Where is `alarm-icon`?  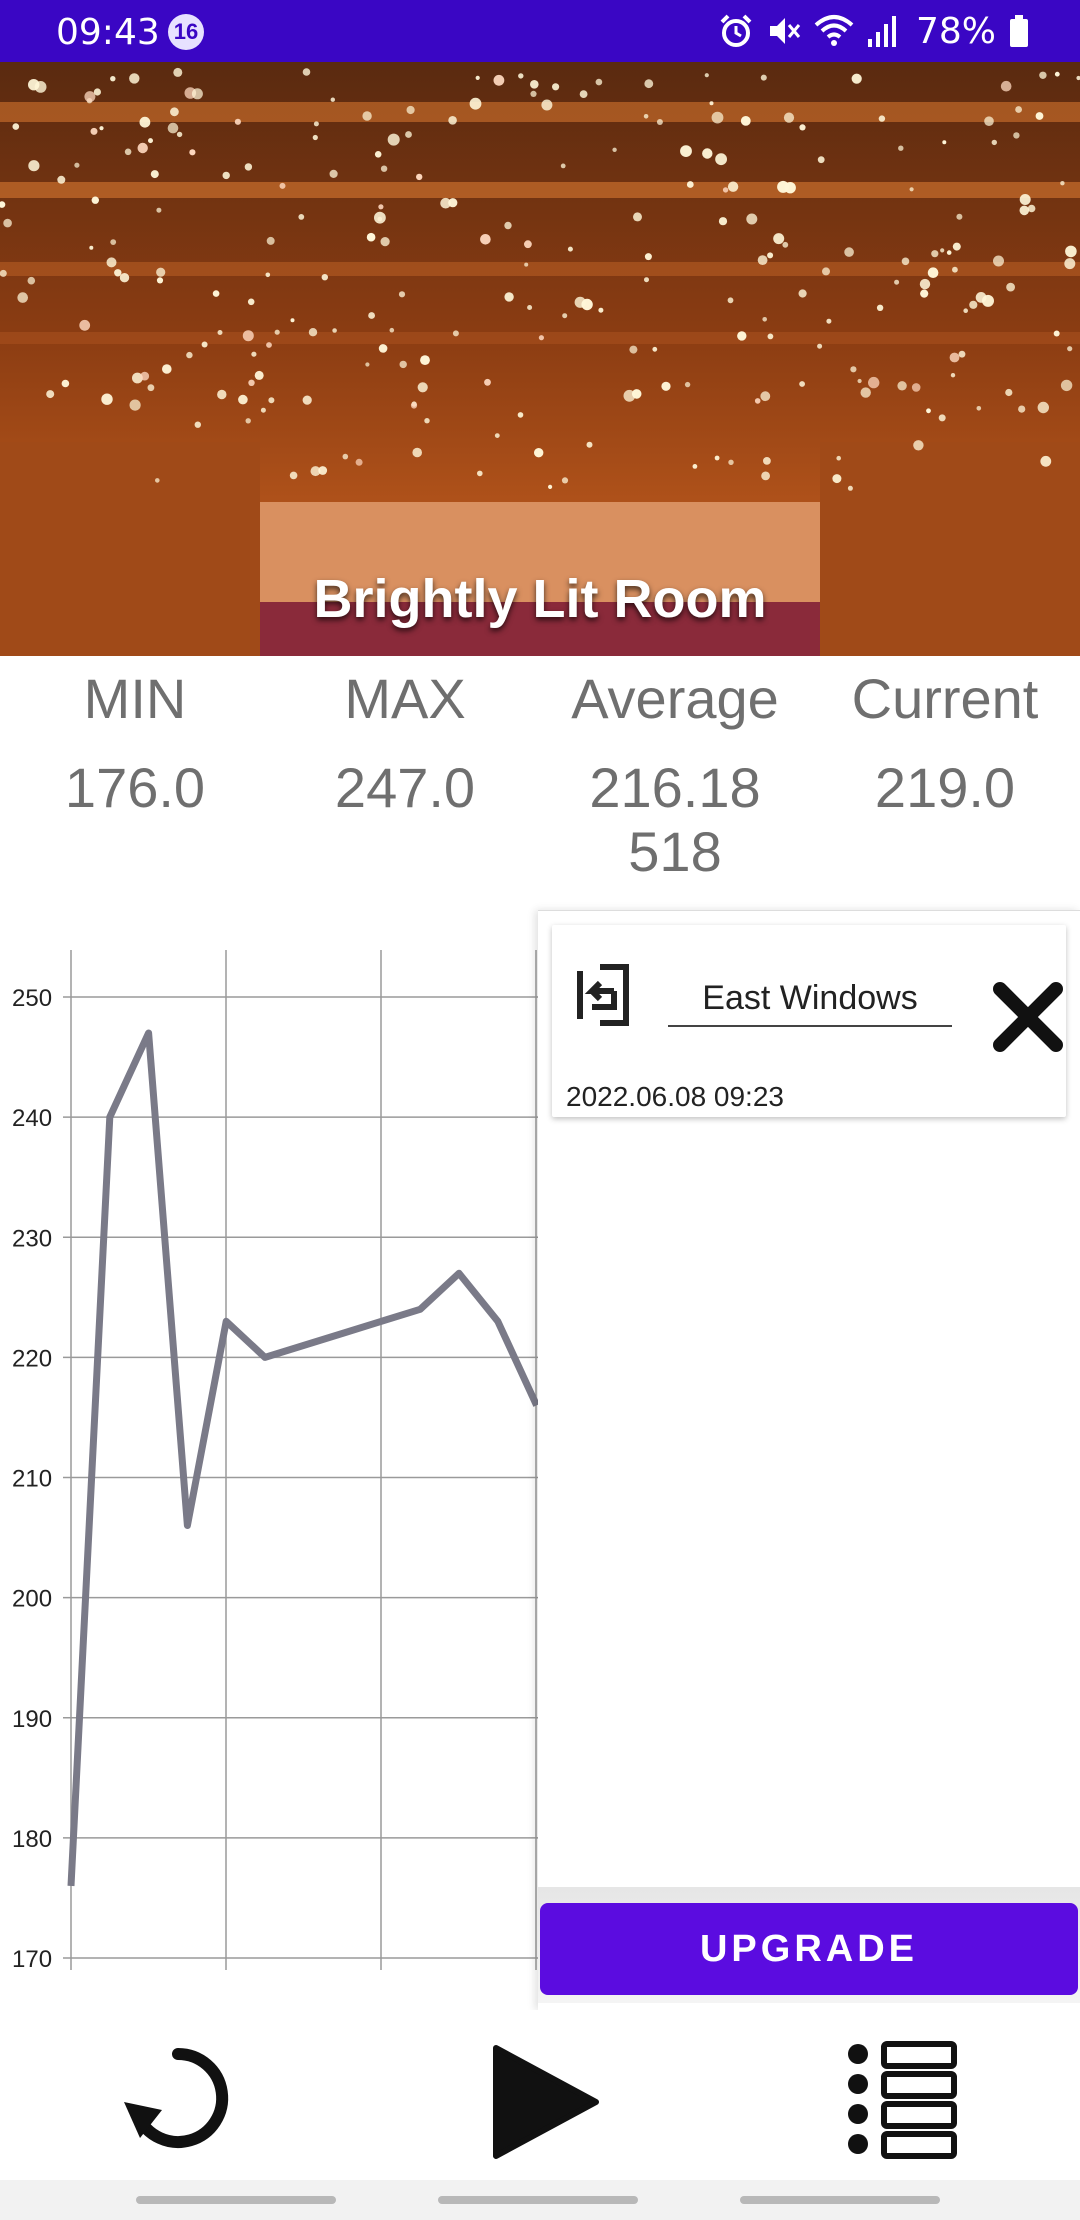 alarm-icon is located at coordinates (736, 30).